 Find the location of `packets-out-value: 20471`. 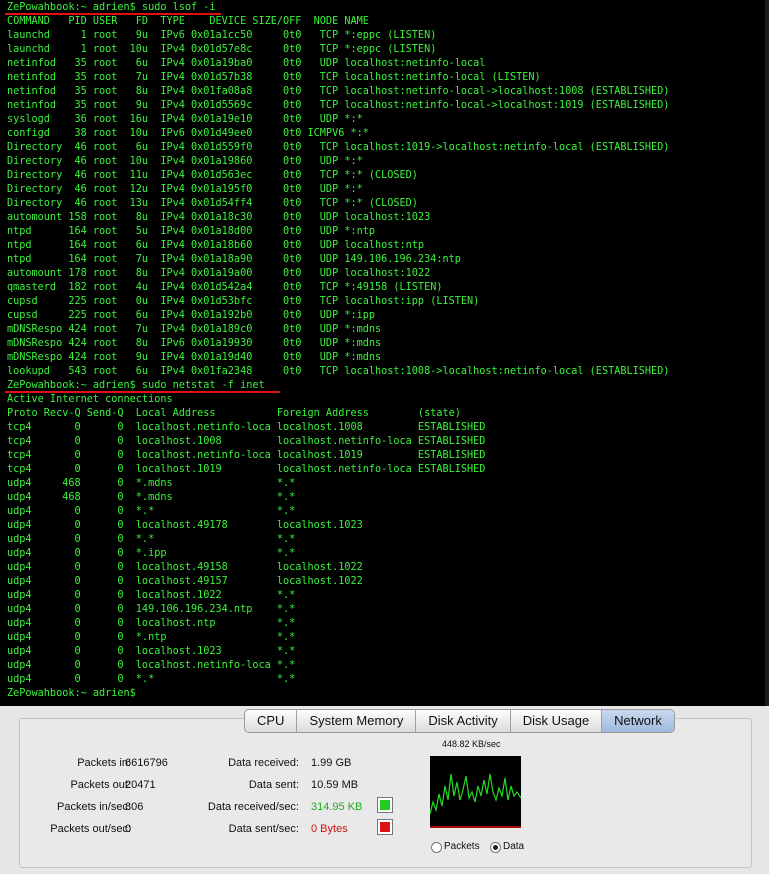

packets-out-value: 20471 is located at coordinates (140, 785).